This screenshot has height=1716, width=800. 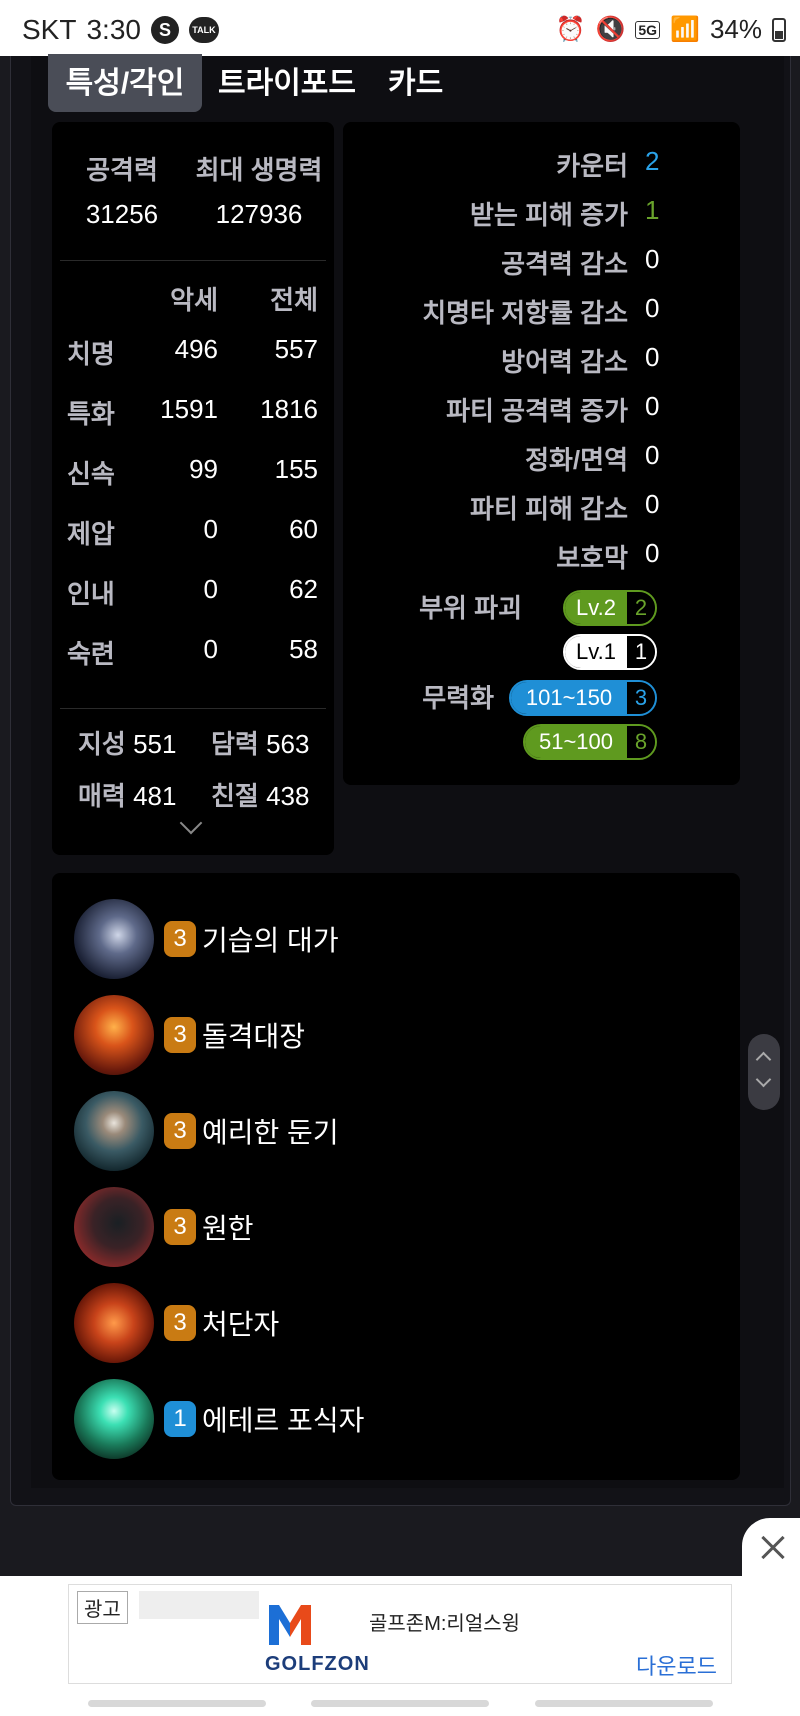 I want to click on spiked-mace-icon, so click(x=114, y=1131).